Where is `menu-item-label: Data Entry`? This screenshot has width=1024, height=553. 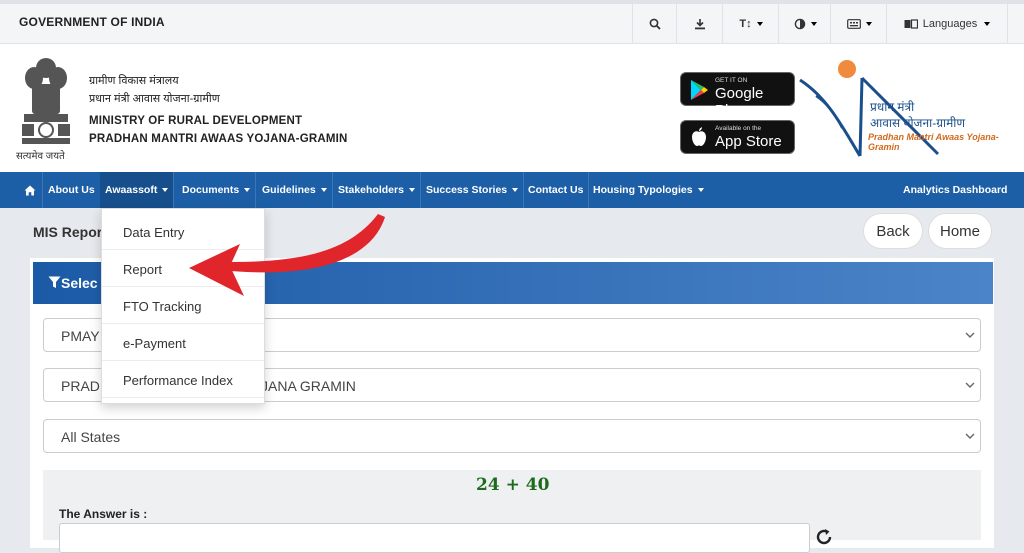 menu-item-label: Data Entry is located at coordinates (154, 232).